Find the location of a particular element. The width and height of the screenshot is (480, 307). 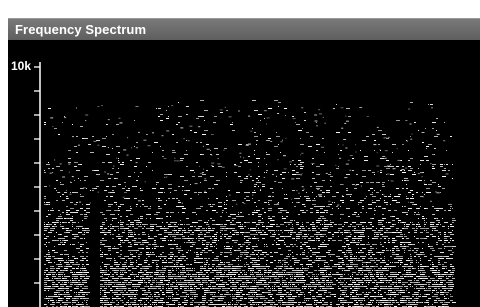

y-axis-ticks is located at coordinates (37, 175).